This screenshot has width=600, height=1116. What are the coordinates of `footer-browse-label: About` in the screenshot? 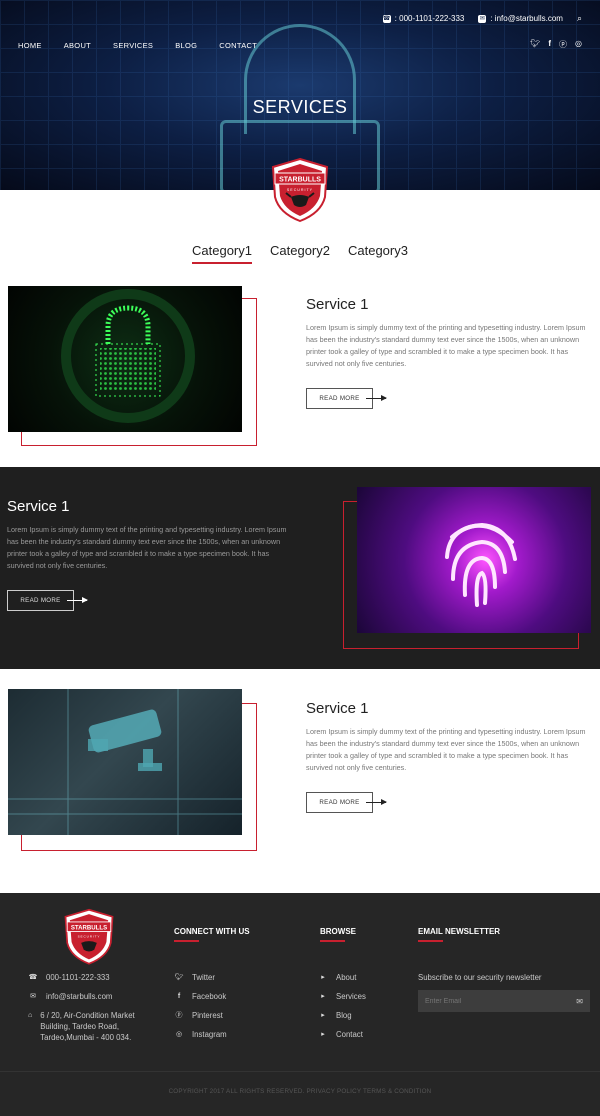 It's located at (346, 977).